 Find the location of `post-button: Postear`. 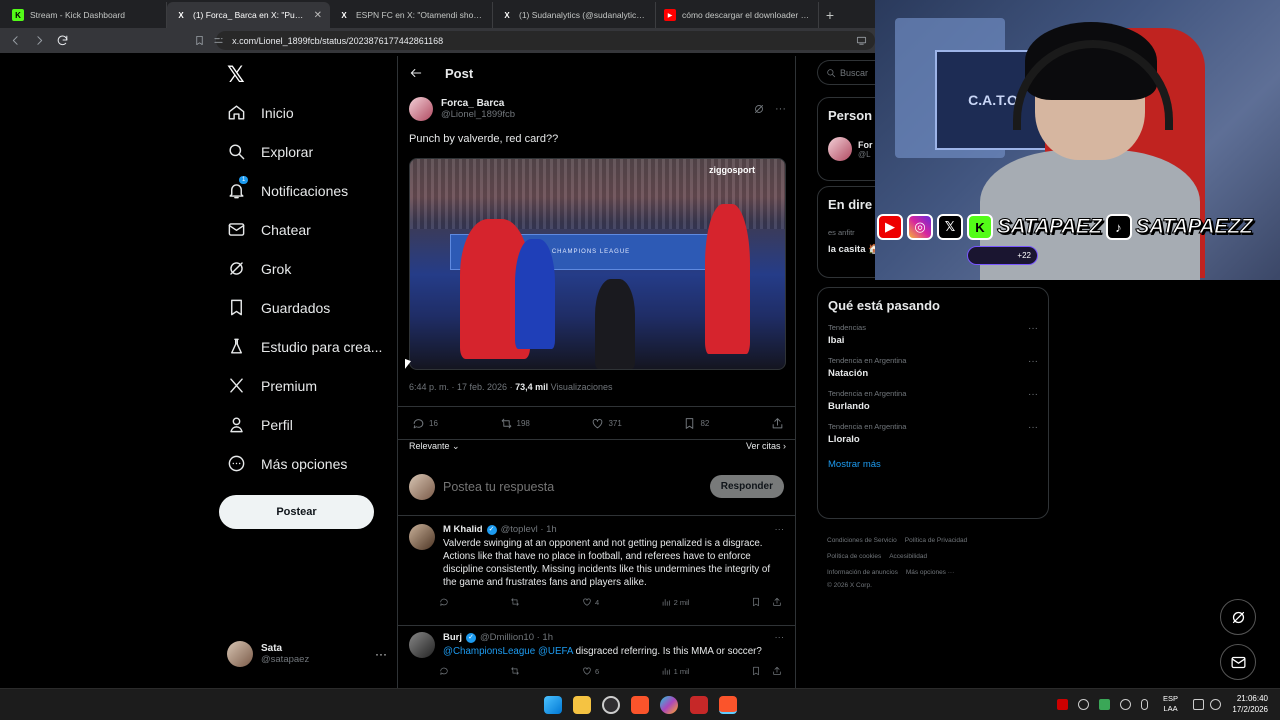

post-button: Postear is located at coordinates (296, 512).